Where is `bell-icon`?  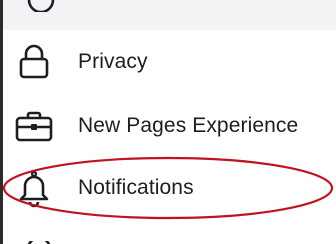
bell-icon is located at coordinates (34, 188).